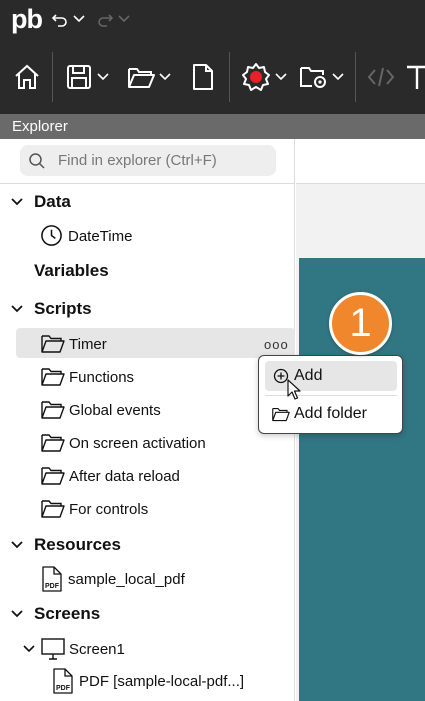  What do you see at coordinates (147, 271) in the screenshot?
I see `tree-section-variables: Variables` at bounding box center [147, 271].